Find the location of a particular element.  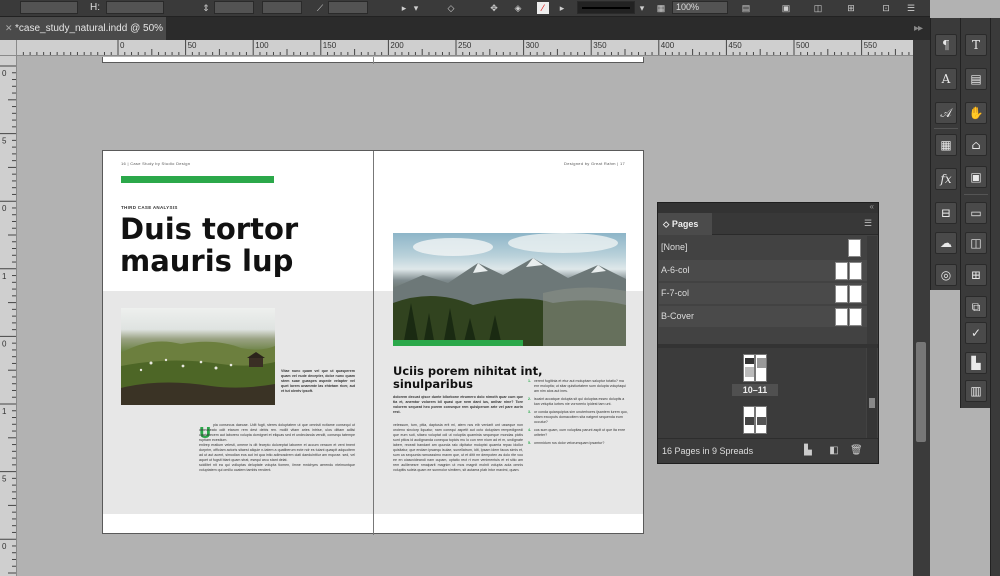

ruler-label: 0 is located at coordinates (4, 208).